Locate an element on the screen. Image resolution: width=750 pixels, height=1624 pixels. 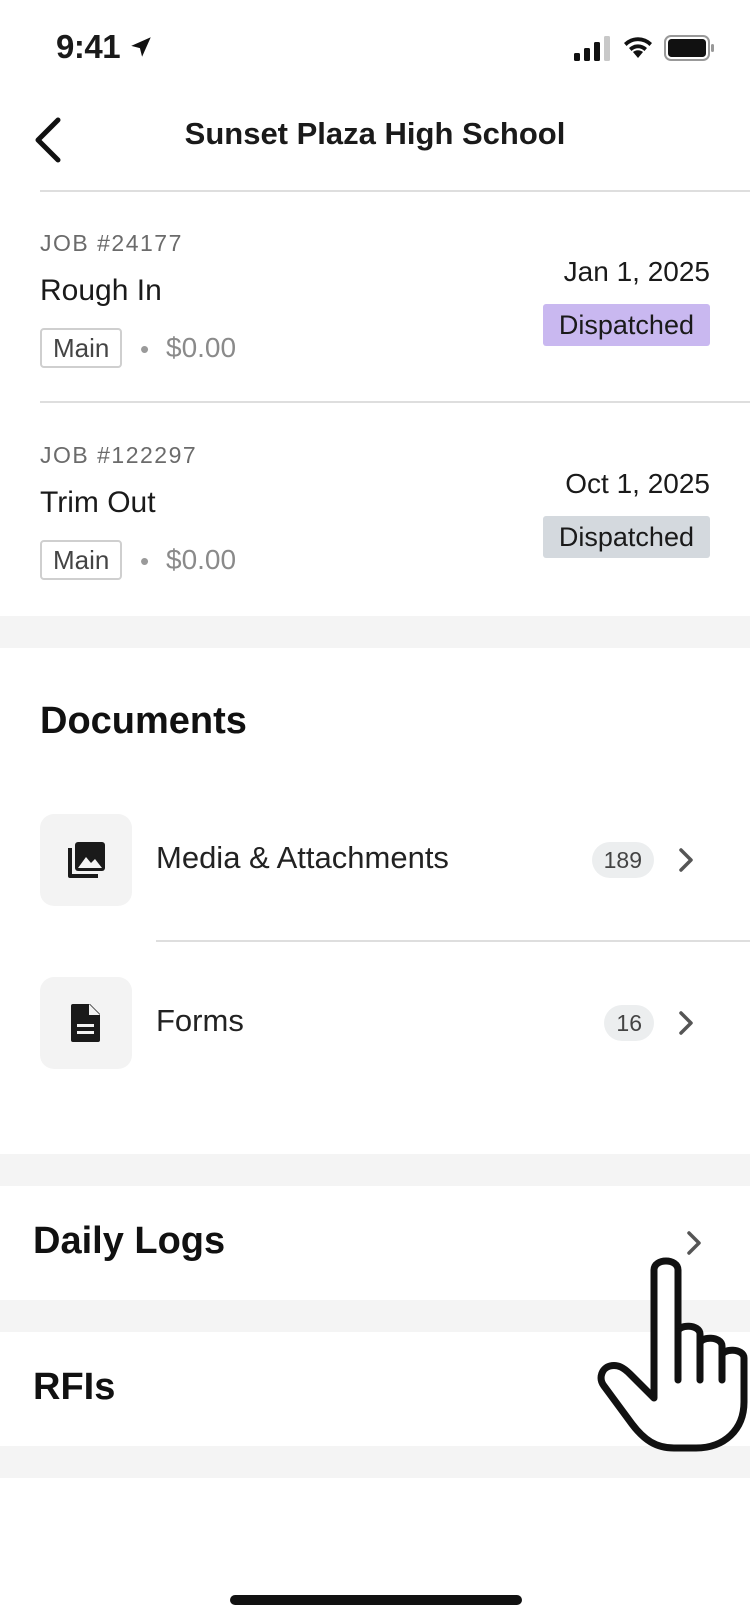
wifi-icon is located at coordinates (638, 47).